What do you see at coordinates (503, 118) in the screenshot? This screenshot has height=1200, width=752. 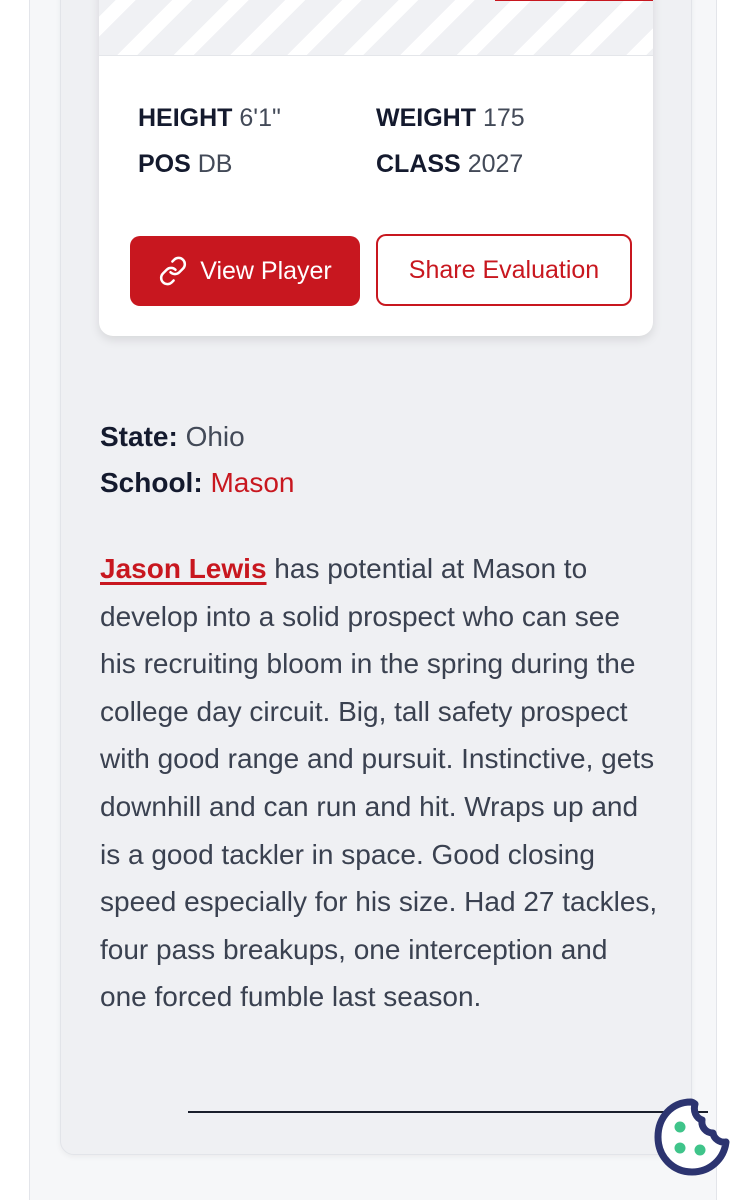 I see `stat-weight-value: 175` at bounding box center [503, 118].